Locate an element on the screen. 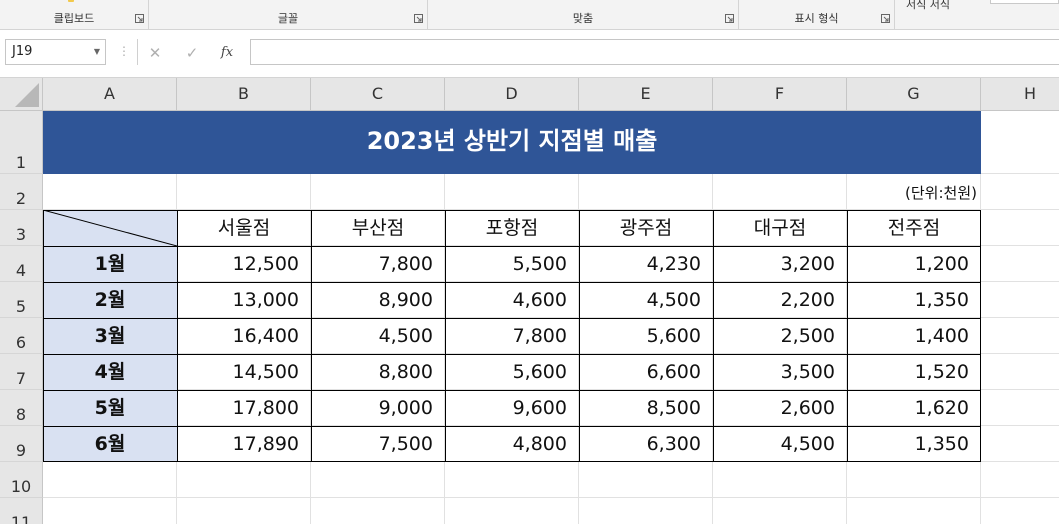 Image resolution: width=1059 pixels, height=524 pixels. sales-value-cell: 4,800 is located at coordinates (512, 444).